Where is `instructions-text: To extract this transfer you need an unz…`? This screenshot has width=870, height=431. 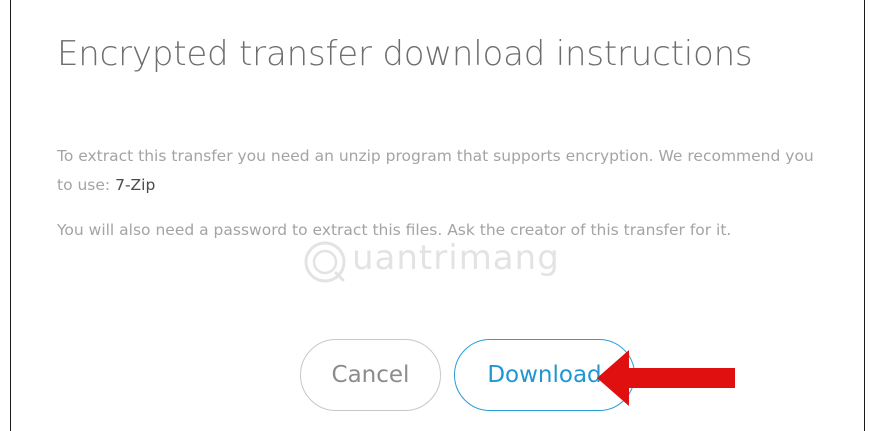
instructions-text: To extract this transfer you need an unz… is located at coordinates (435, 170).